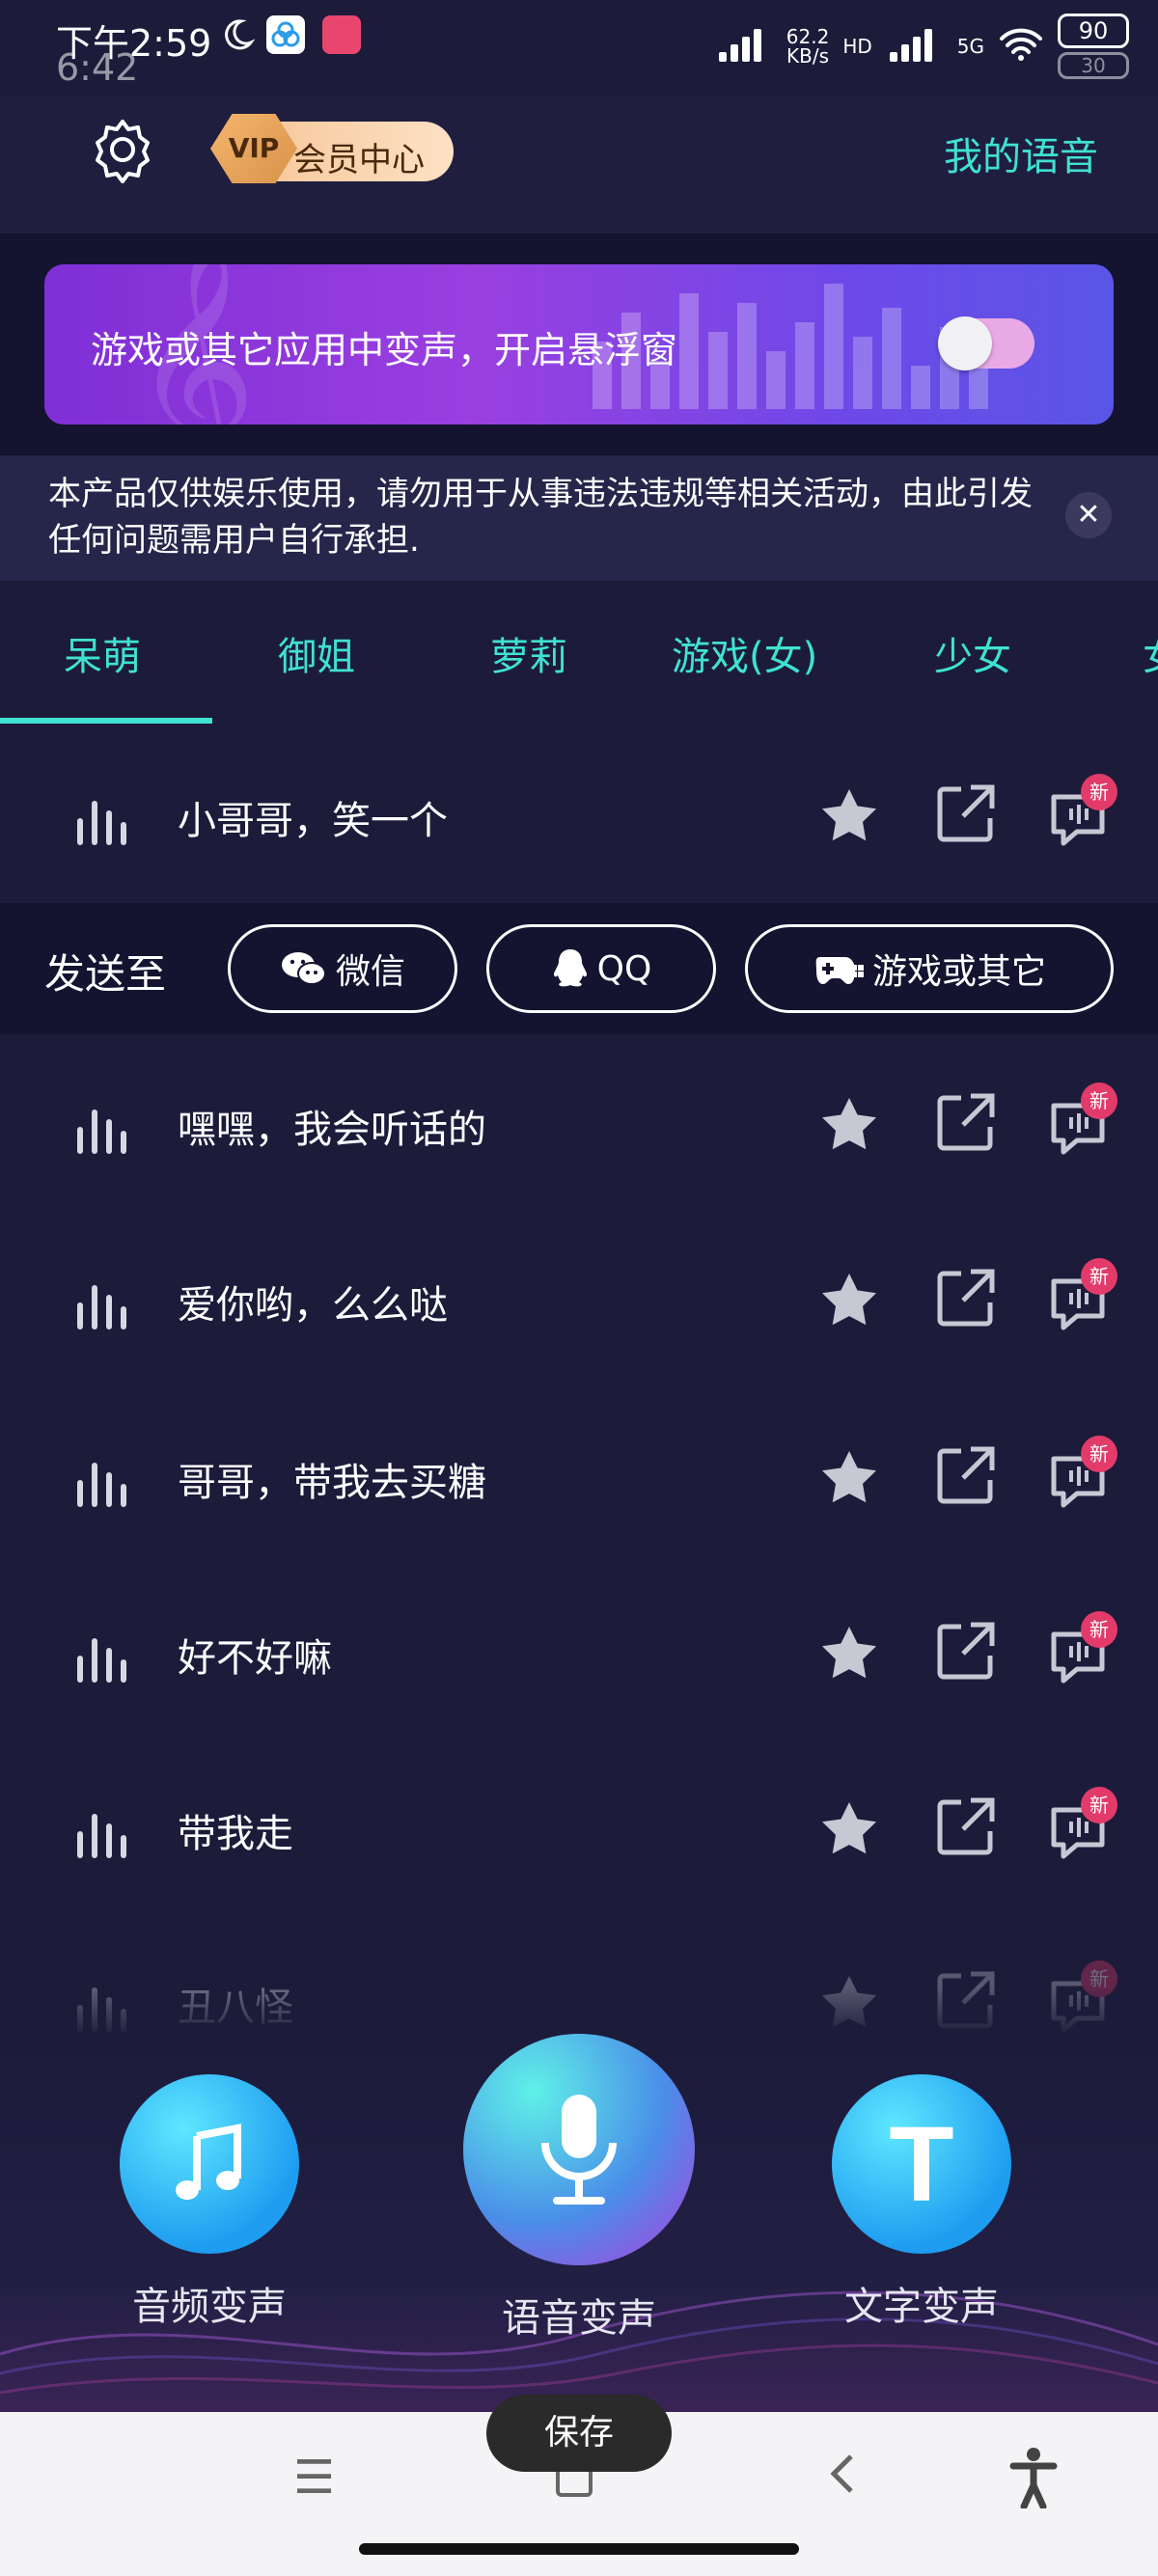 This screenshot has height=2576, width=1158. I want to click on qq-label: QQ, so click(624, 969).